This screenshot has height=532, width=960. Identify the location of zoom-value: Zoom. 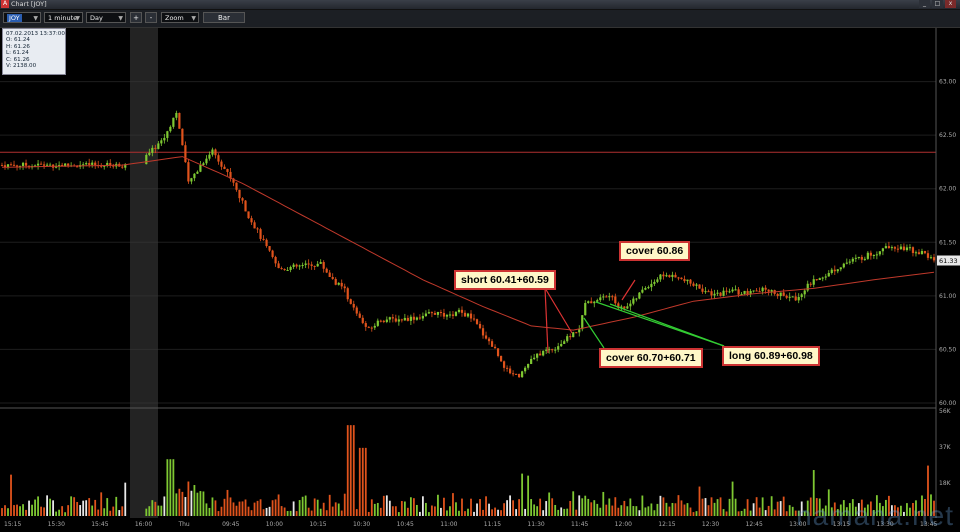
(174, 18).